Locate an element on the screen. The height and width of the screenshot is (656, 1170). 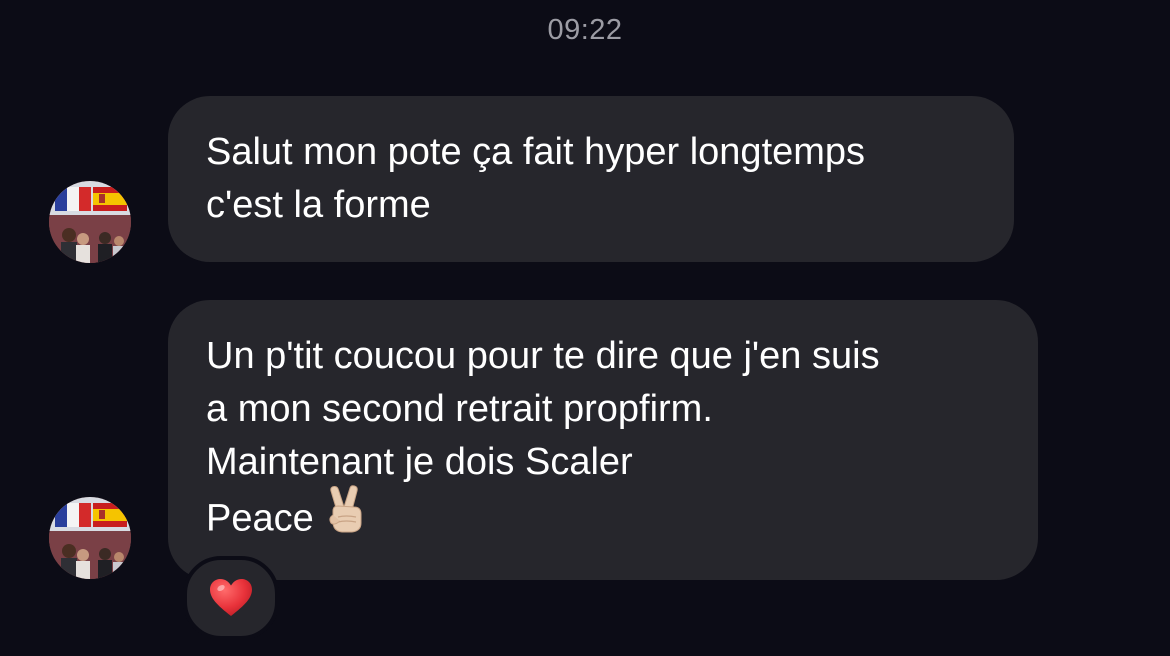
message-timestamp: 09:22 is located at coordinates (585, 30).